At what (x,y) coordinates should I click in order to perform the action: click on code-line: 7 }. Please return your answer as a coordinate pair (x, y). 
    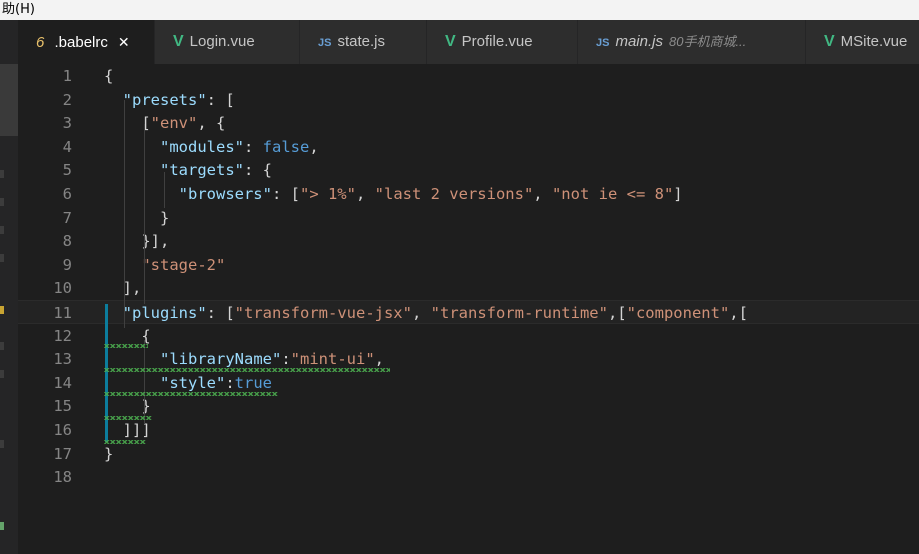
    Looking at the image, I should click on (468, 218).